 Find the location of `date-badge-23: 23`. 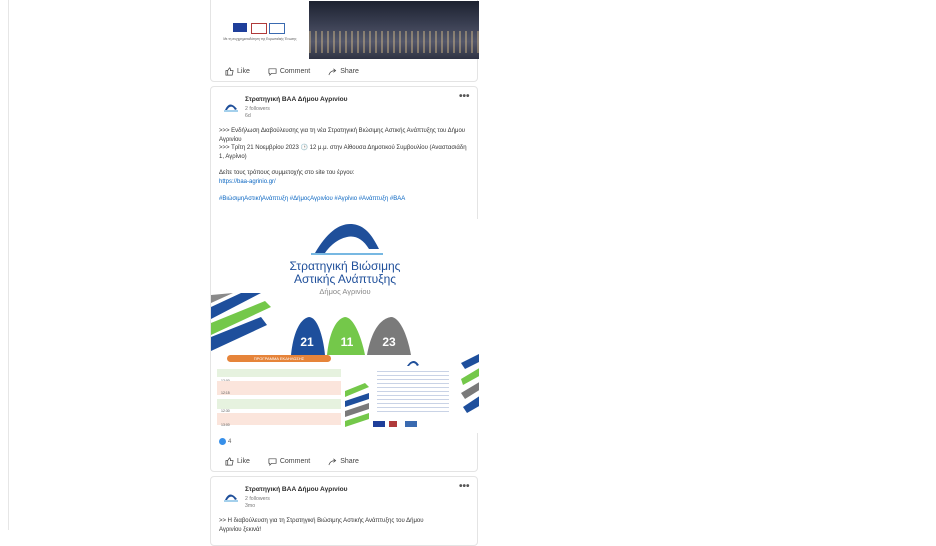

date-badge-23: 23 is located at coordinates (389, 336).